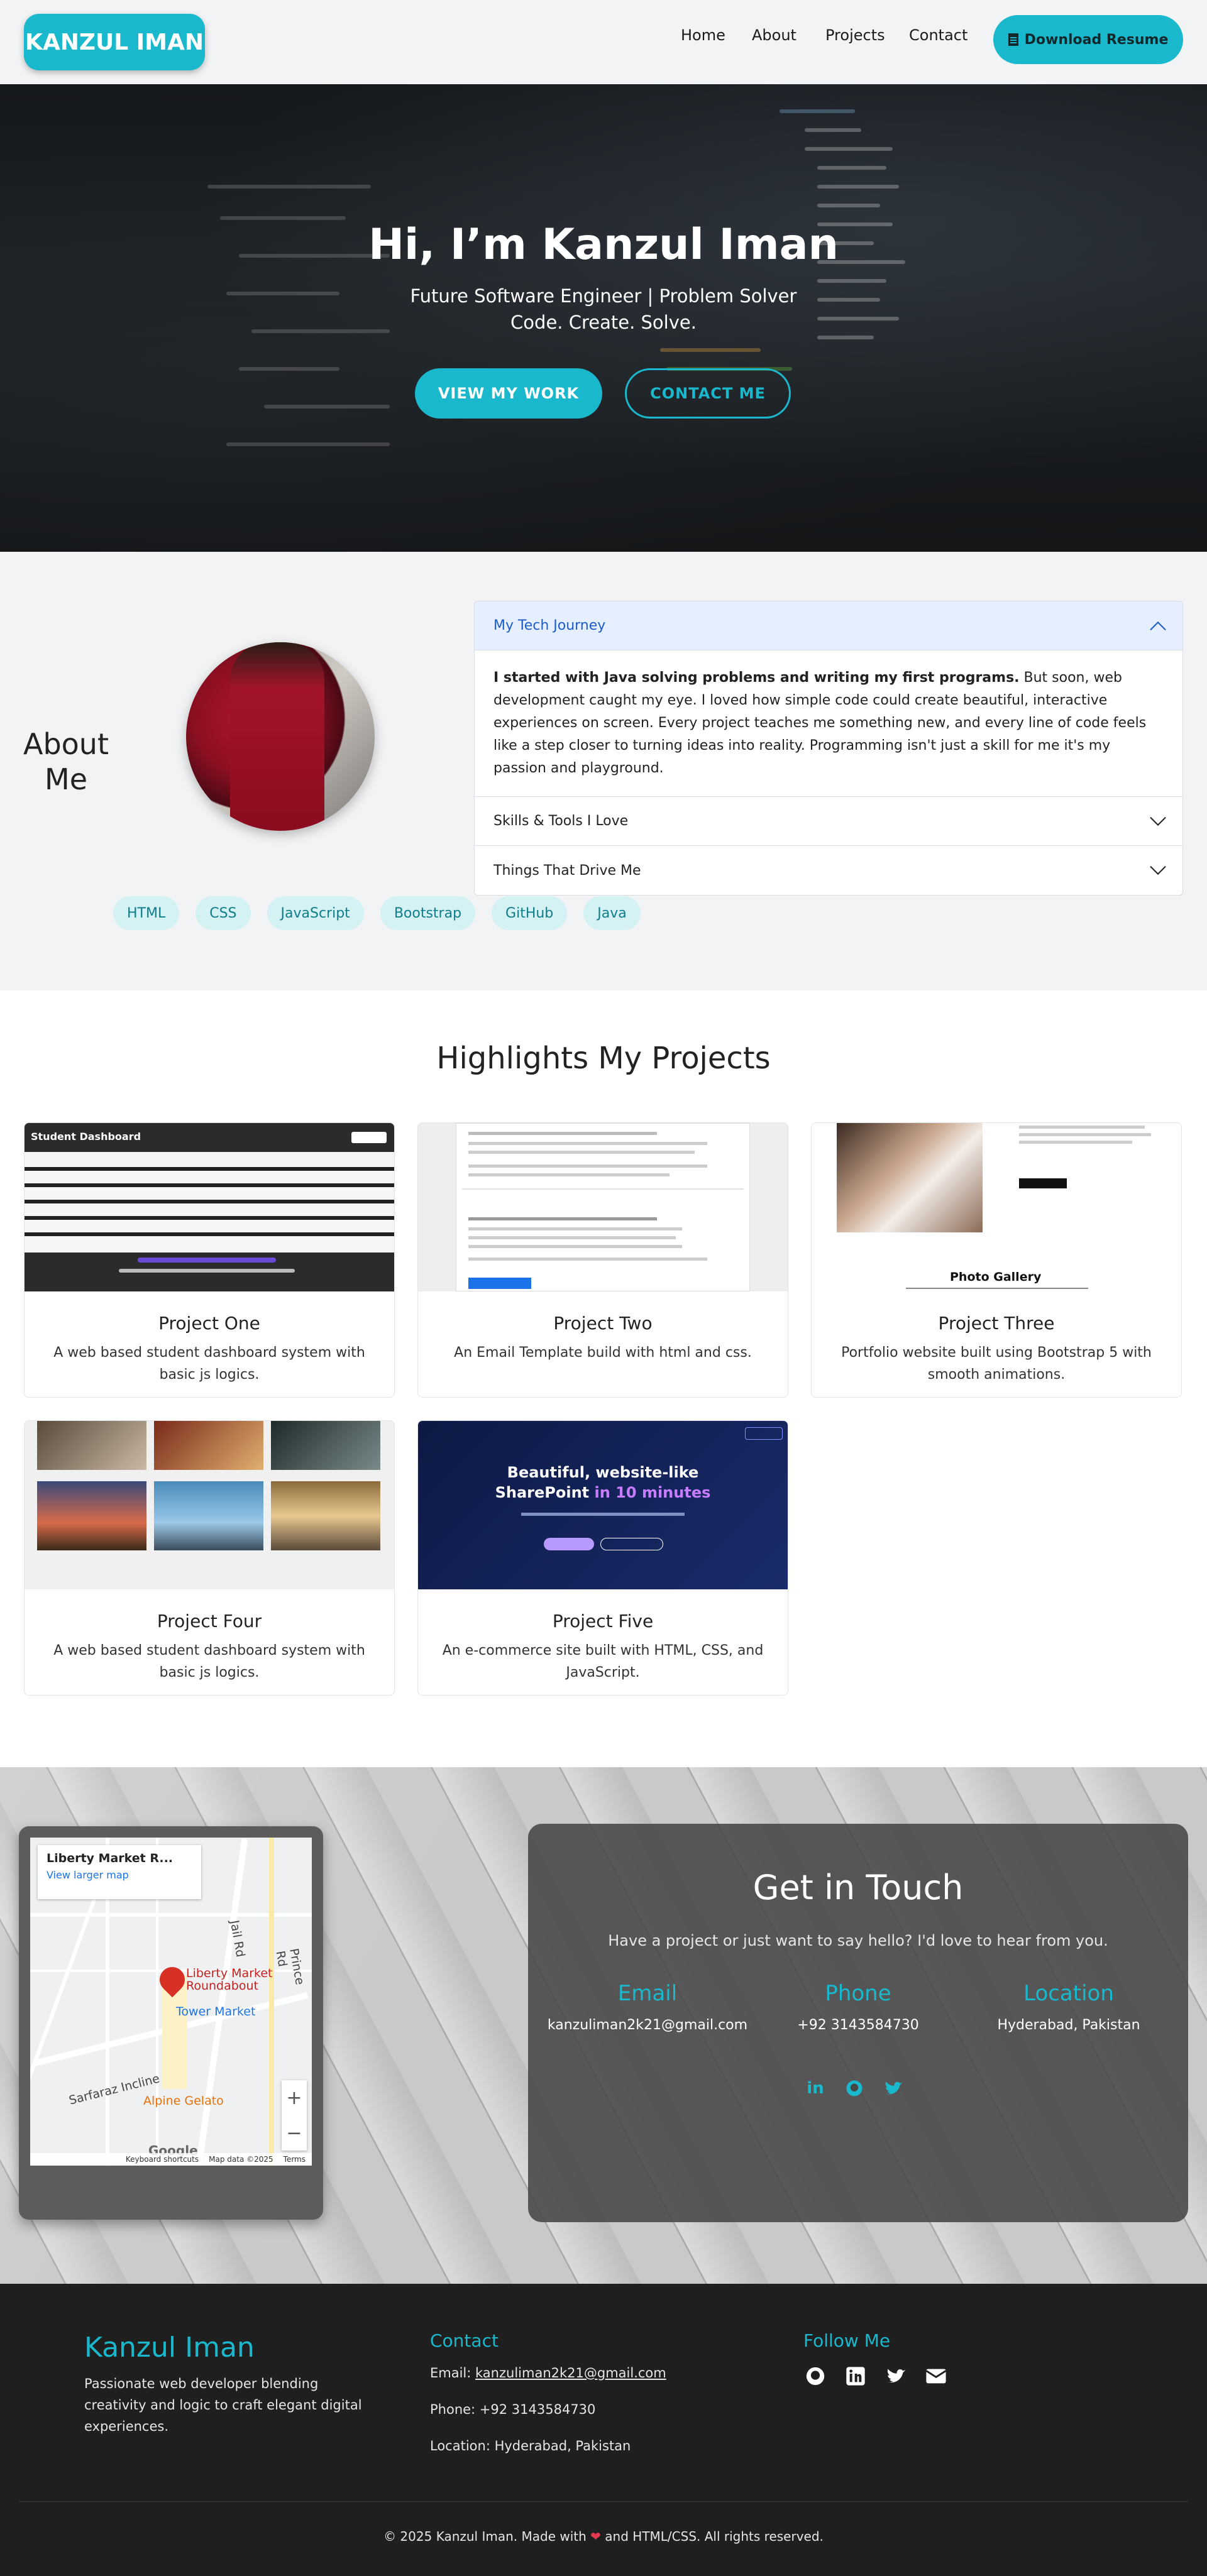 Image resolution: width=1207 pixels, height=2576 pixels. Describe the element at coordinates (119, 1875) in the screenshot. I see `view-larger-map-link: View larger map` at that location.